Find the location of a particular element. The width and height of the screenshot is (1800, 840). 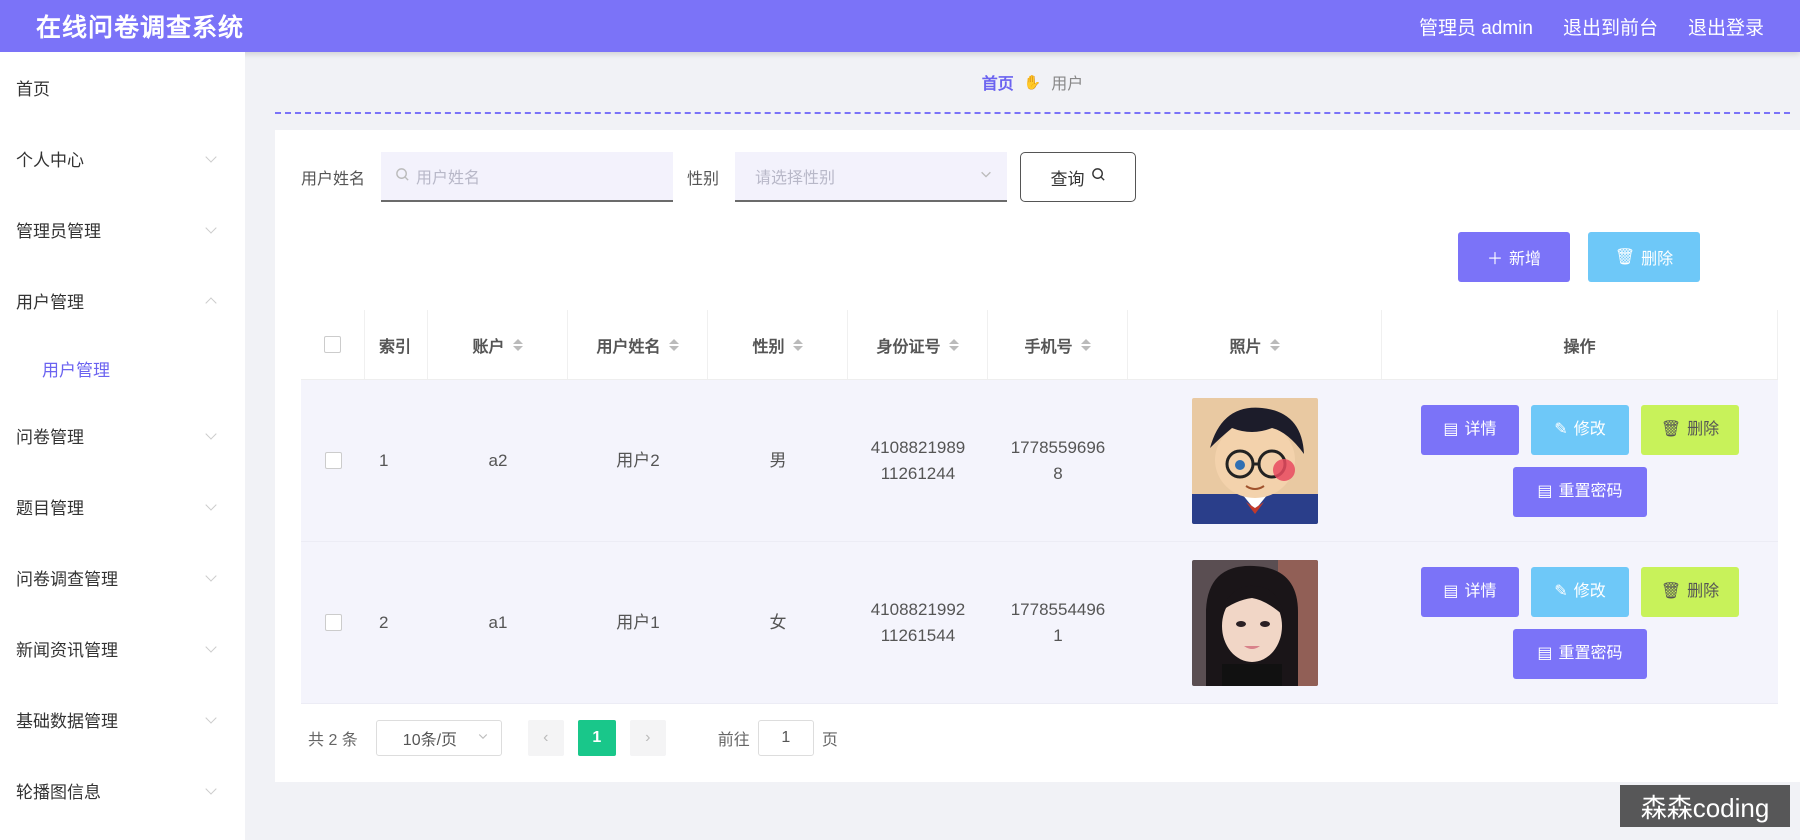

sidebar-item-label: 问卷管理 is located at coordinates (50, 437).